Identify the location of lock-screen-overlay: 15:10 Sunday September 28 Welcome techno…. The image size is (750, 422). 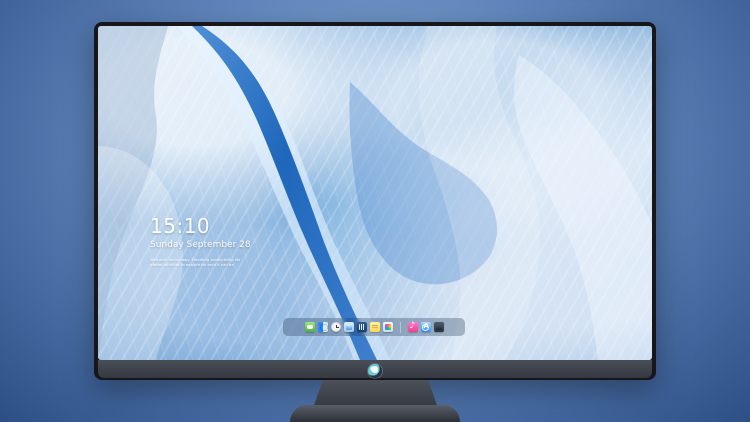
(240, 242).